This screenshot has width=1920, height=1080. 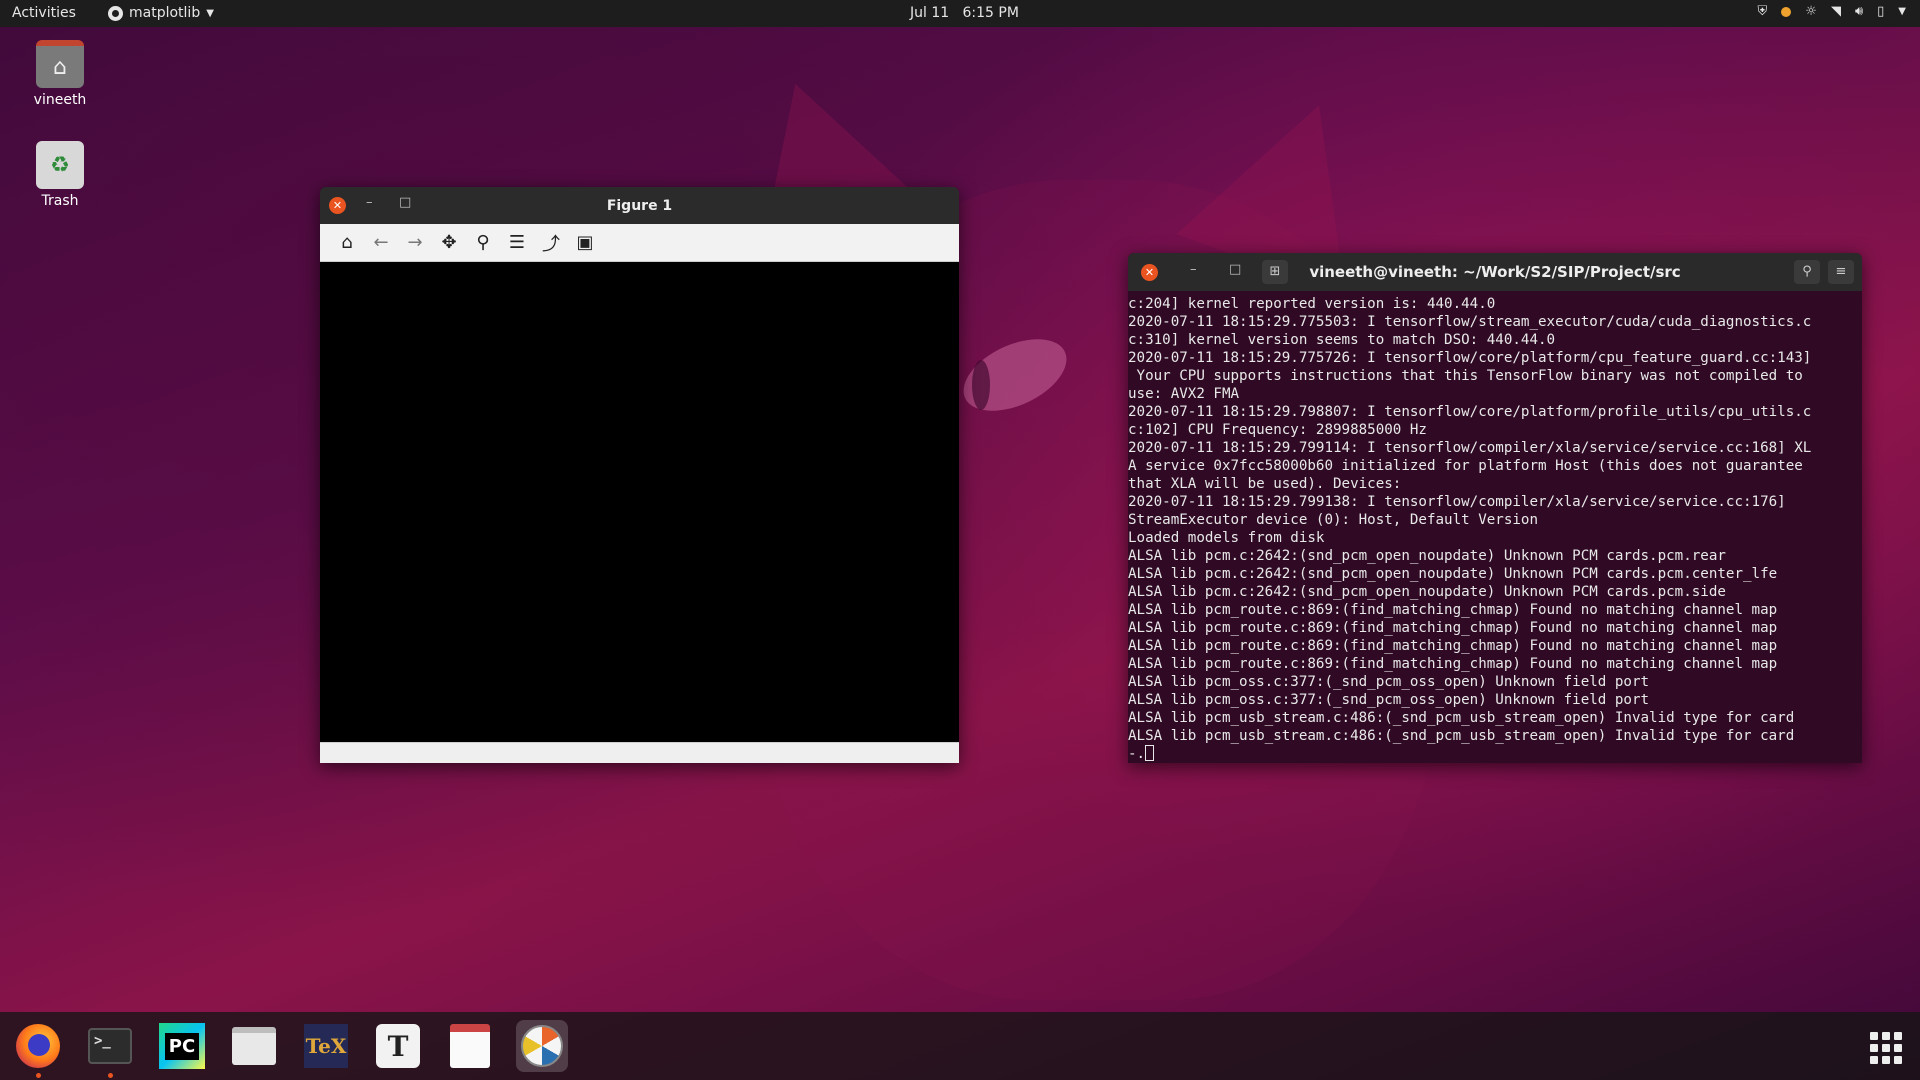 What do you see at coordinates (1226, 538) in the screenshot?
I see `terminal-line: Loaded models from disk` at bounding box center [1226, 538].